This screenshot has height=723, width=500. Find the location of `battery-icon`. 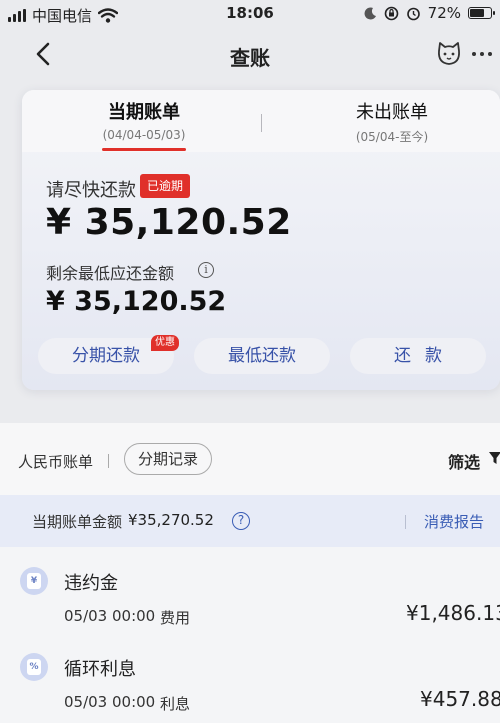

battery-icon is located at coordinates (481, 13).